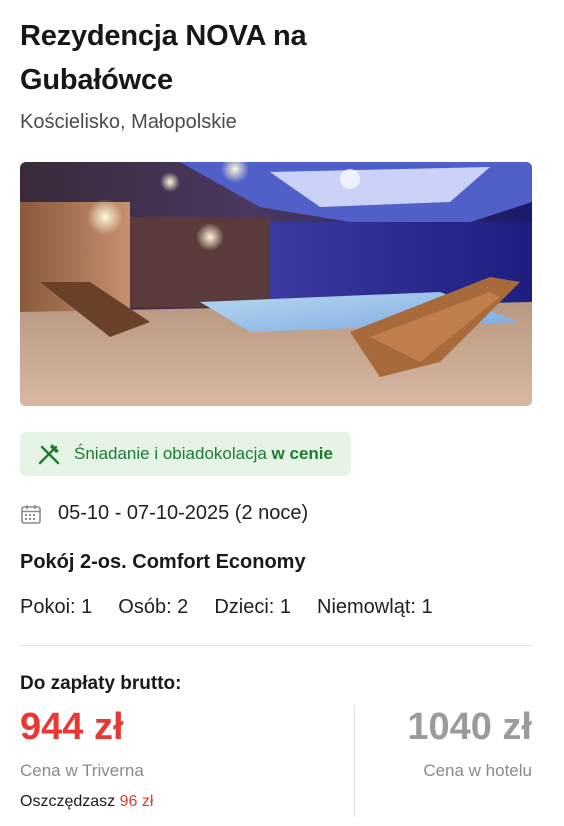 The width and height of the screenshot is (564, 826). What do you see at coordinates (70, 801) in the screenshot?
I see `savings-label: Oszczędzasz` at bounding box center [70, 801].